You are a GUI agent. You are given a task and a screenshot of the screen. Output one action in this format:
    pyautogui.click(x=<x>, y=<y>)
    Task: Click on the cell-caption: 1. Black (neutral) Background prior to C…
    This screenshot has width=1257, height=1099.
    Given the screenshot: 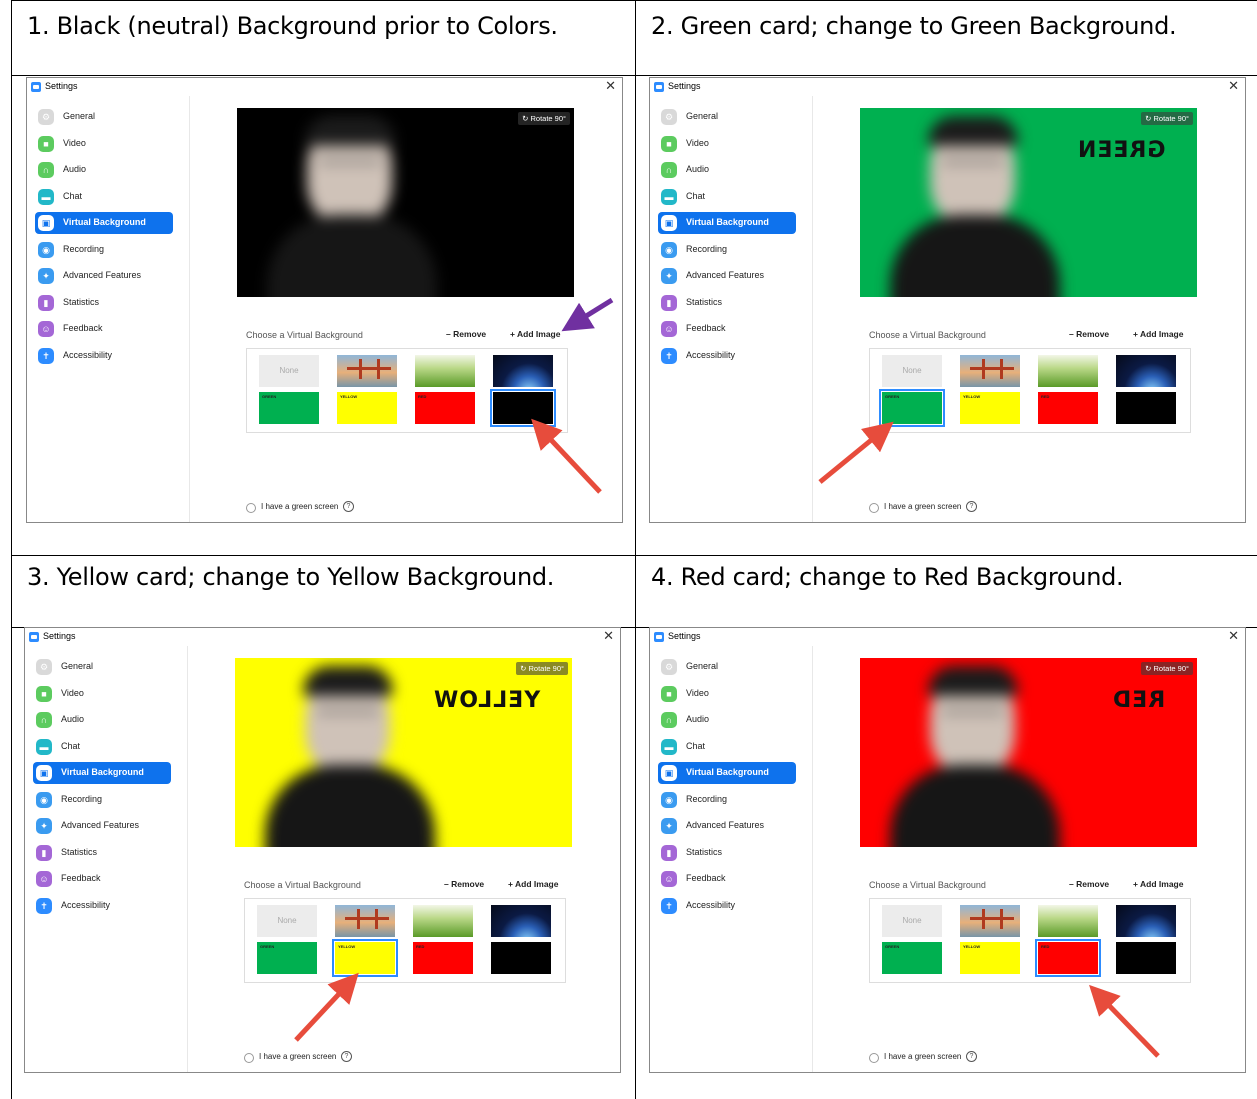 What is the action you would take?
    pyautogui.click(x=292, y=26)
    